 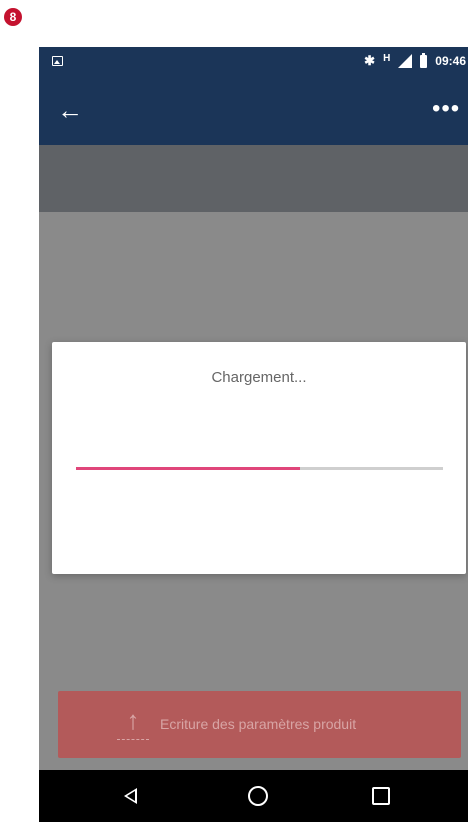 What do you see at coordinates (188, 468) in the screenshot?
I see `progress-bar-fill` at bounding box center [188, 468].